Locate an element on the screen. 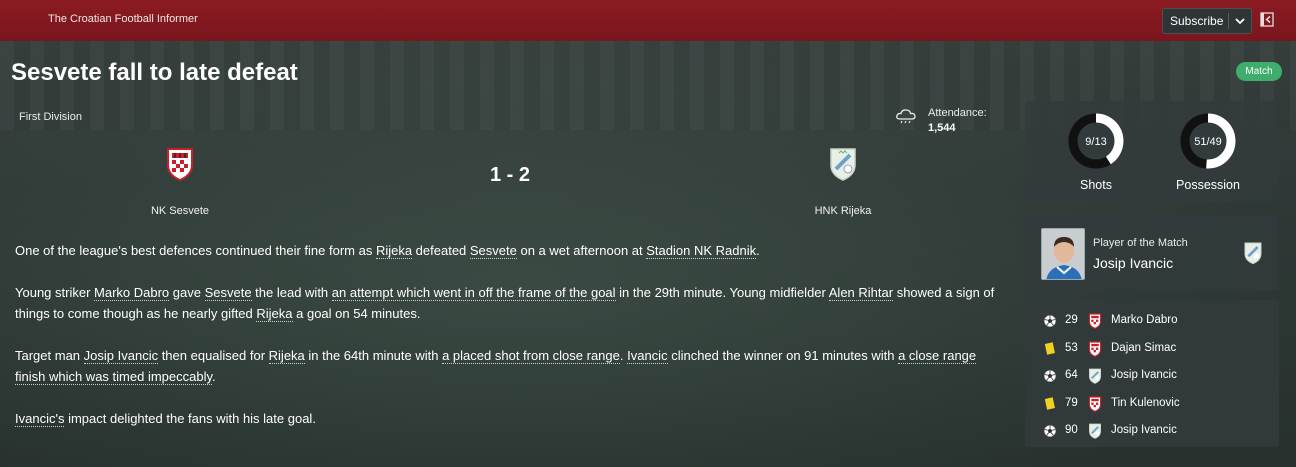  home-team-name: NK Sesvete is located at coordinates (180, 211).